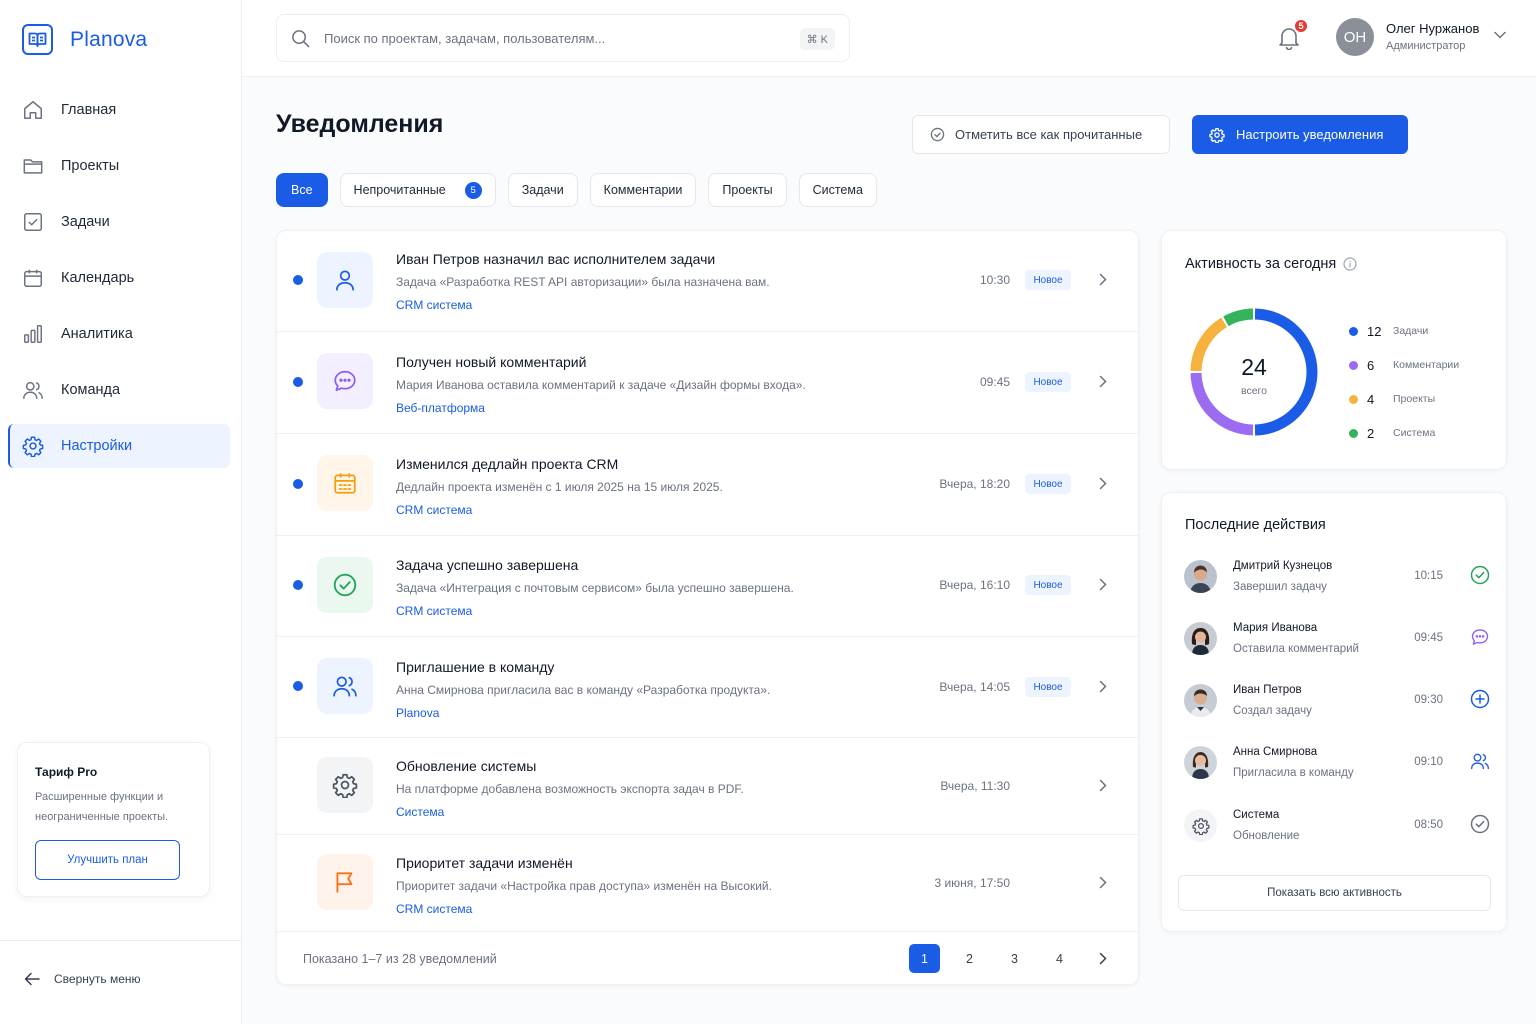 The image size is (1536, 1024). Describe the element at coordinates (1428, 638) in the screenshot. I see `recent-action-time: 09:45` at that location.